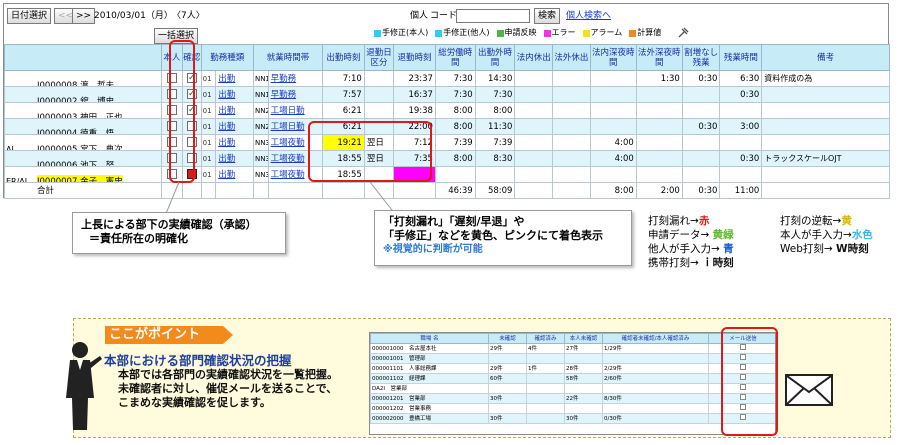 The image size is (900, 445). I want to click on rule-text: 打刻漏れ→, so click(673, 221).